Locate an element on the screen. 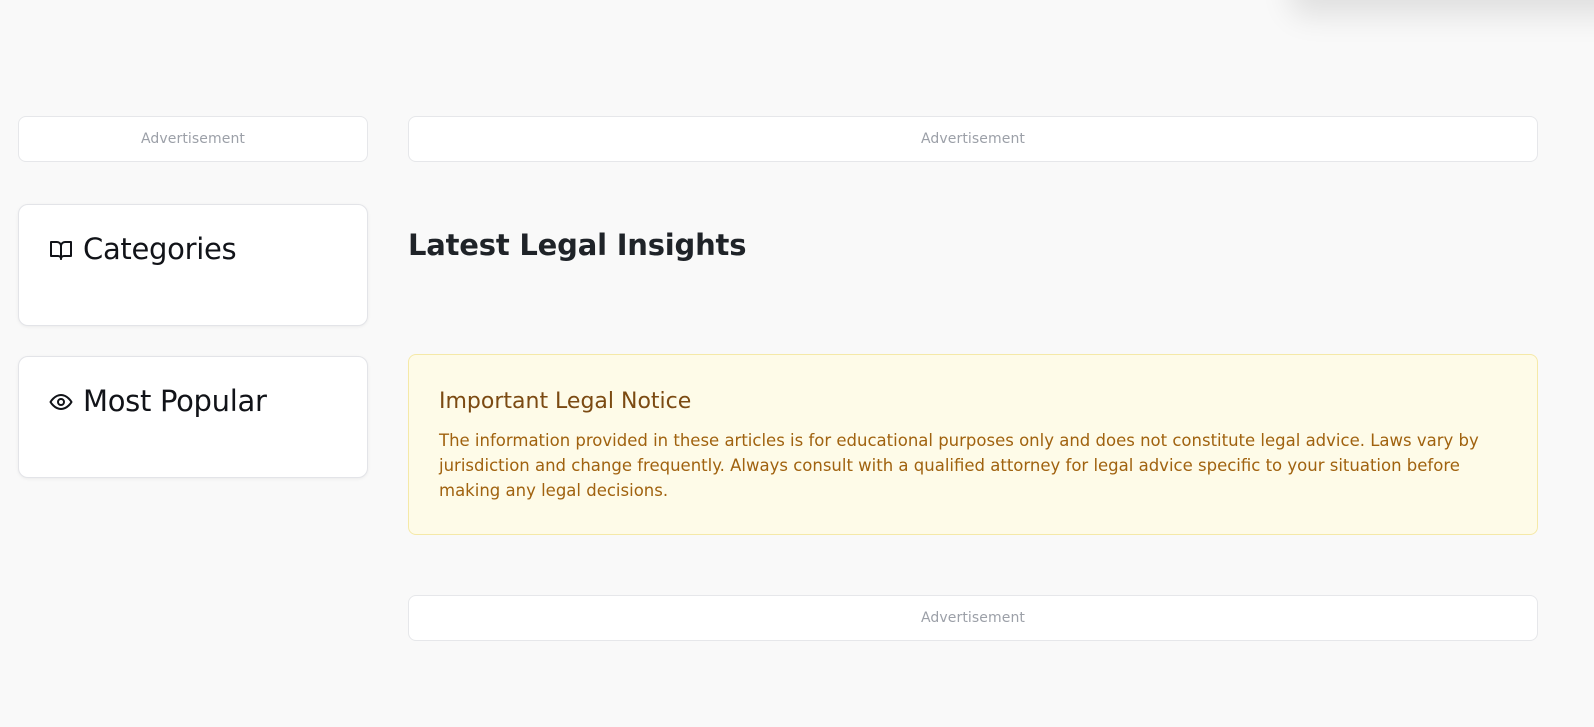 This screenshot has height=727, width=1594. main-bottom-advertisement: Advertisement is located at coordinates (973, 618).